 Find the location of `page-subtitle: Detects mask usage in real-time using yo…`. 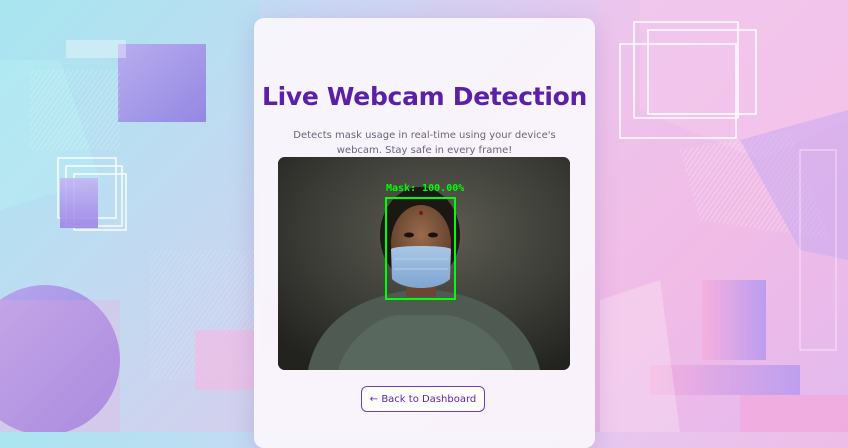

page-subtitle: Detects mask usage in real-time using yo… is located at coordinates (424, 143).